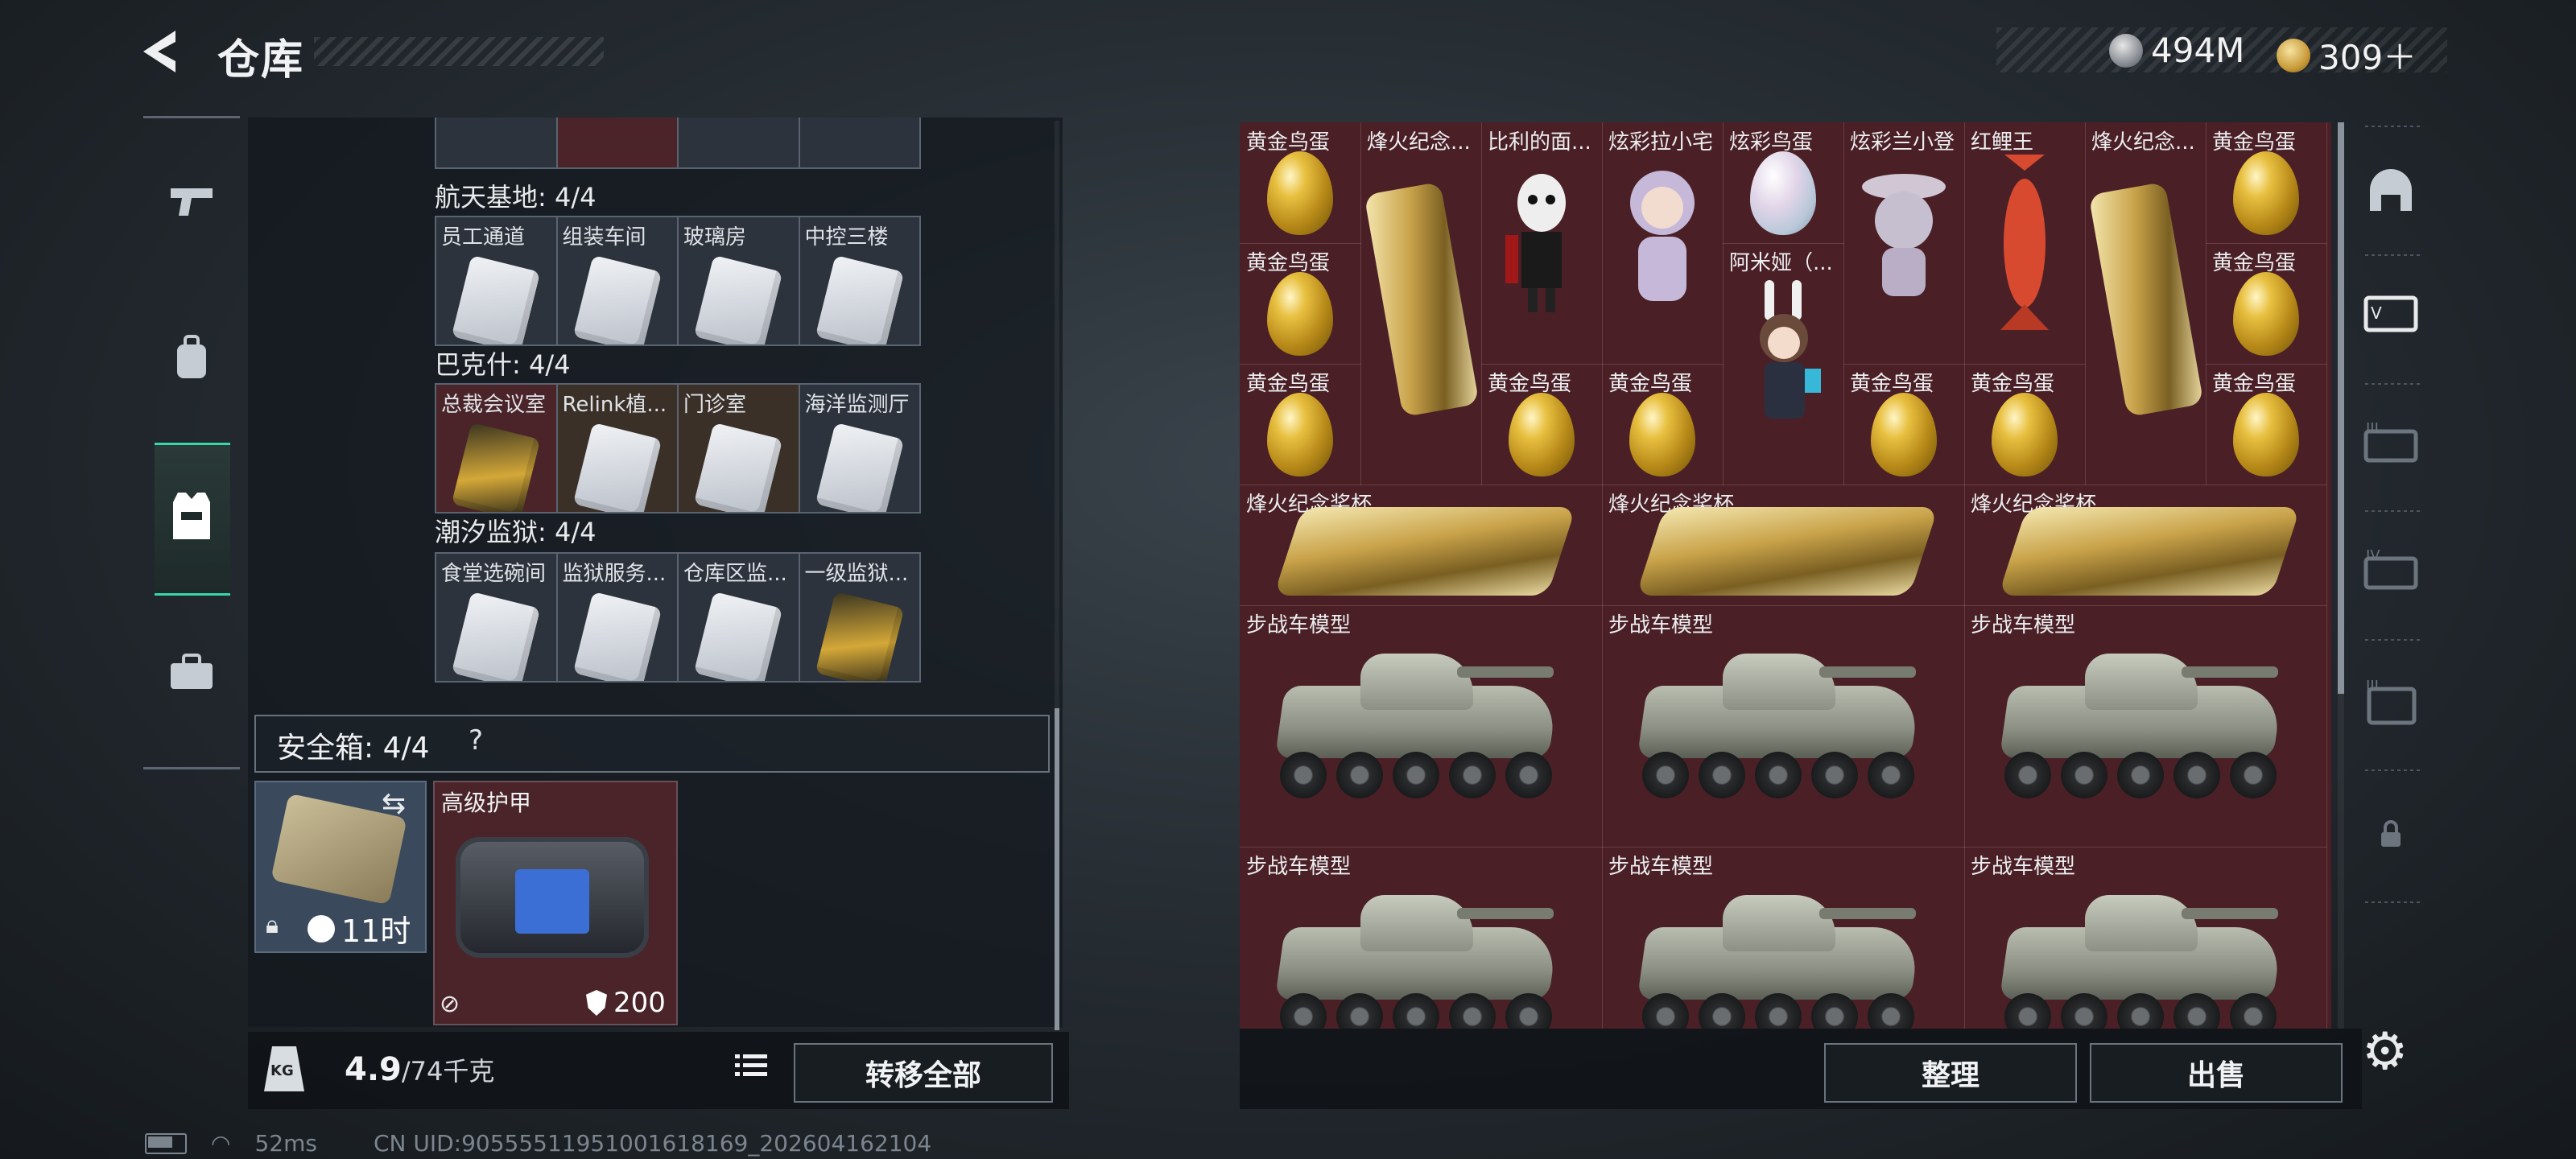 The image size is (2576, 1159). I want to click on key-label: 组装车间, so click(604, 237).